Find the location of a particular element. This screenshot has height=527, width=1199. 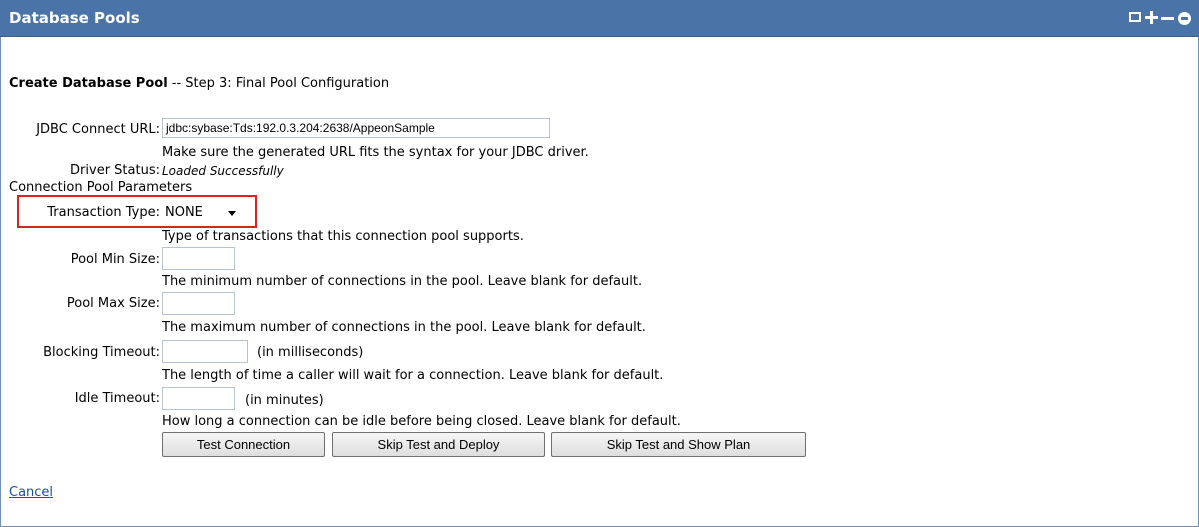

skip-test-show-plan-button: Skip Test and Show Plan is located at coordinates (678, 444).